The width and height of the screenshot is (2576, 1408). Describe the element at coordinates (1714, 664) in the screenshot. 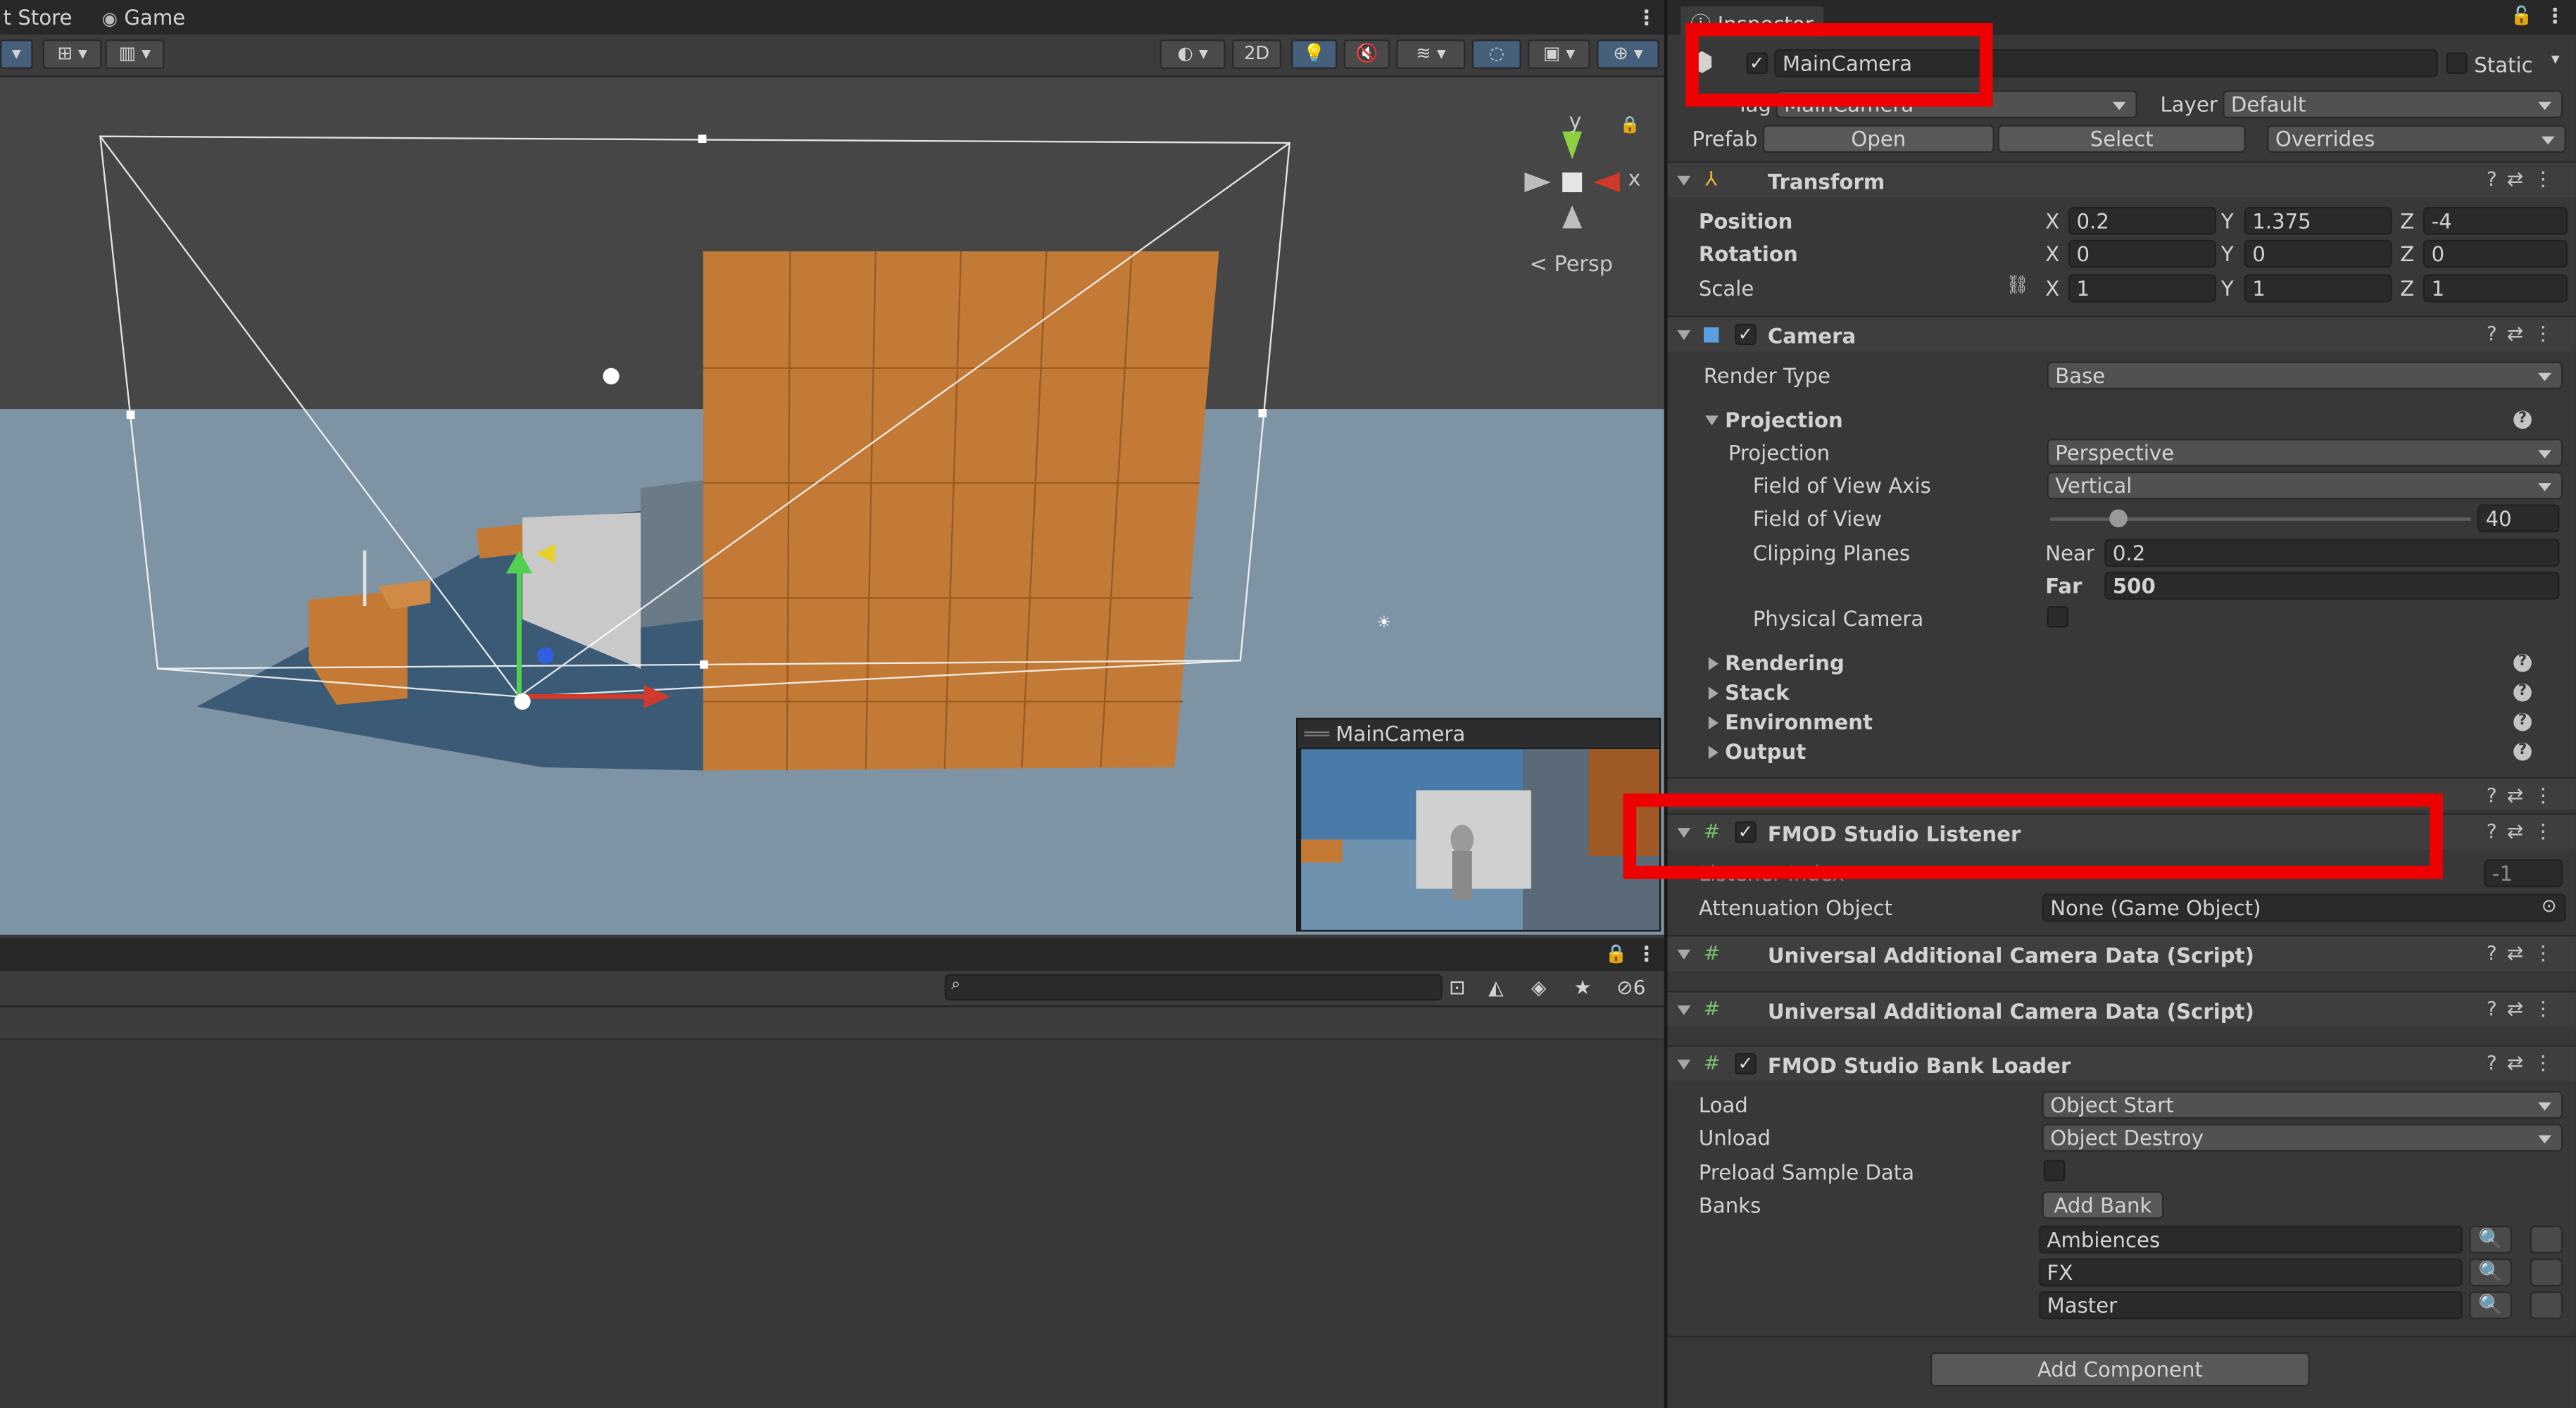

I see `rendering-foldout-icon` at that location.